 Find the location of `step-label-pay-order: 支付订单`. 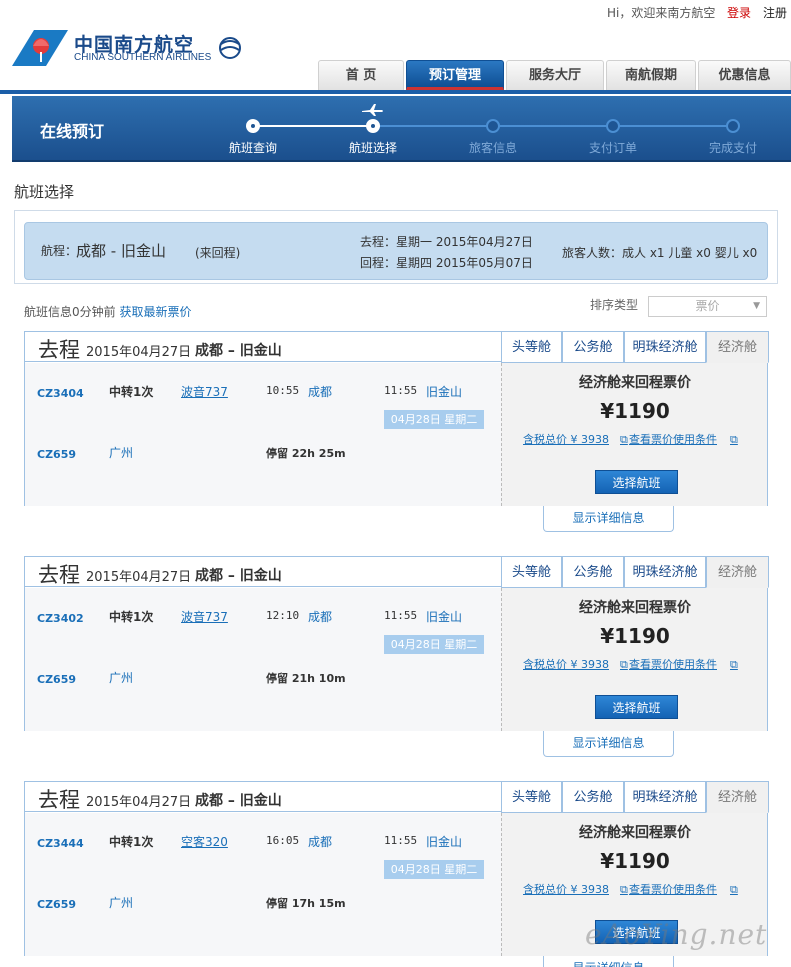

step-label-pay-order: 支付订单 is located at coordinates (612, 148).